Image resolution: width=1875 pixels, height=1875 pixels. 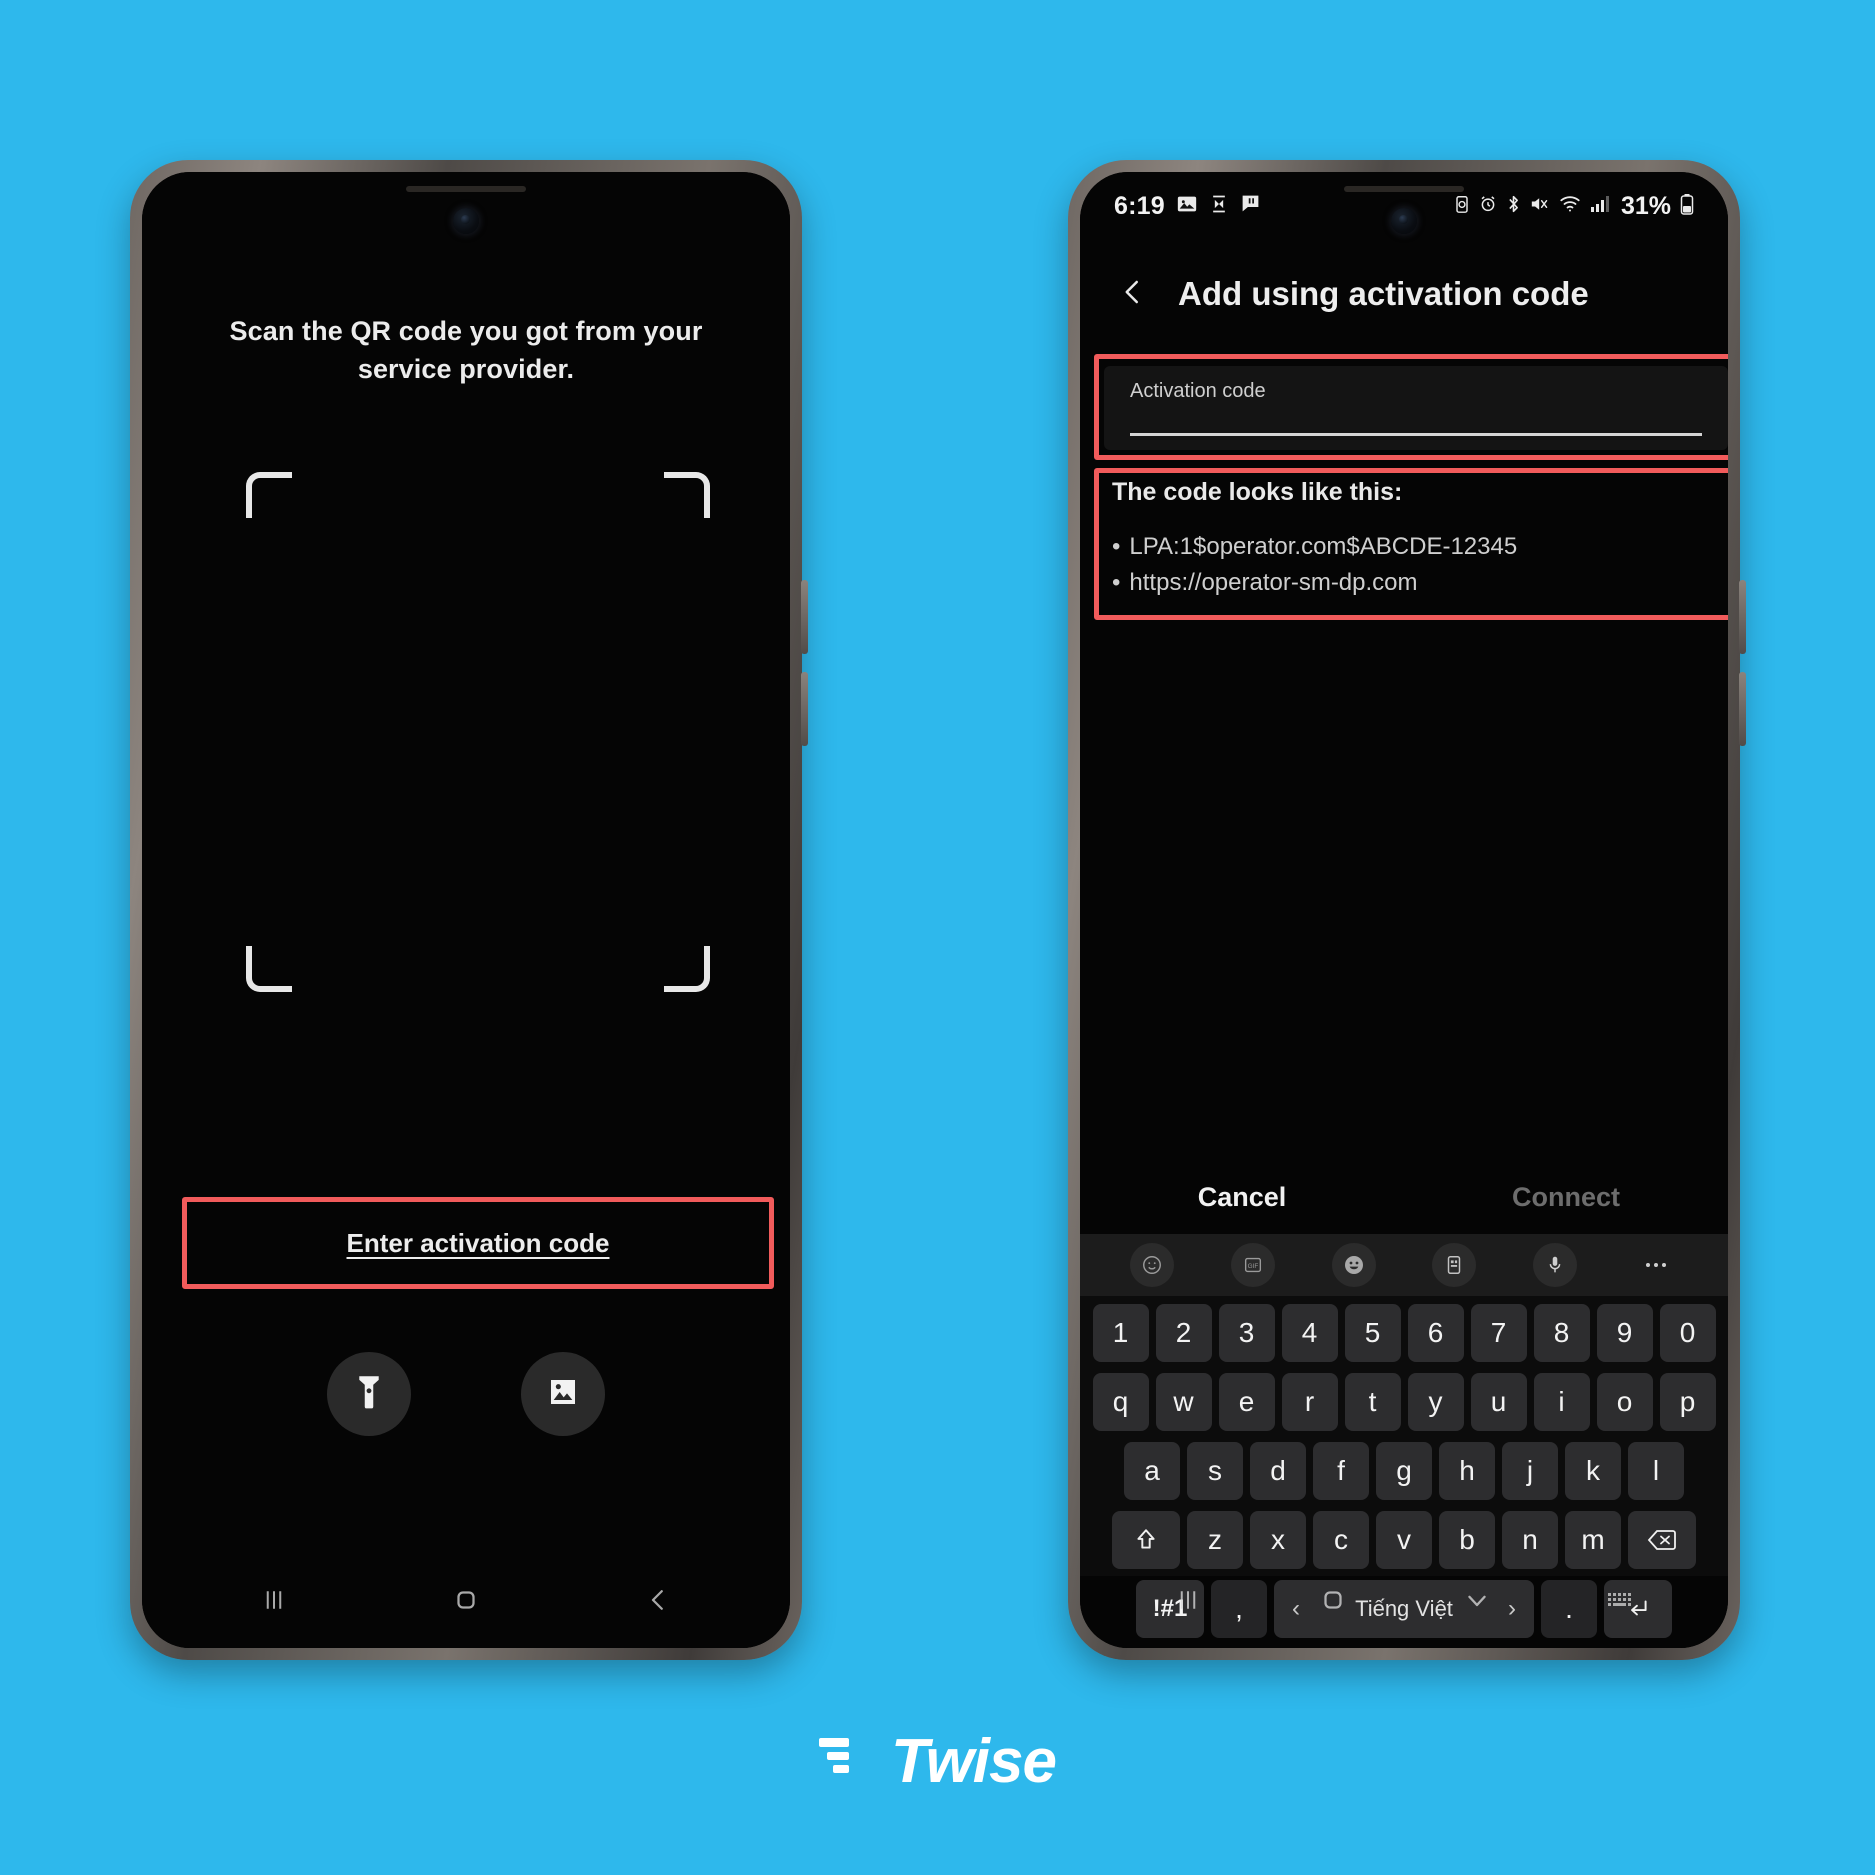 I want to click on key-f: f, so click(x=1341, y=1471).